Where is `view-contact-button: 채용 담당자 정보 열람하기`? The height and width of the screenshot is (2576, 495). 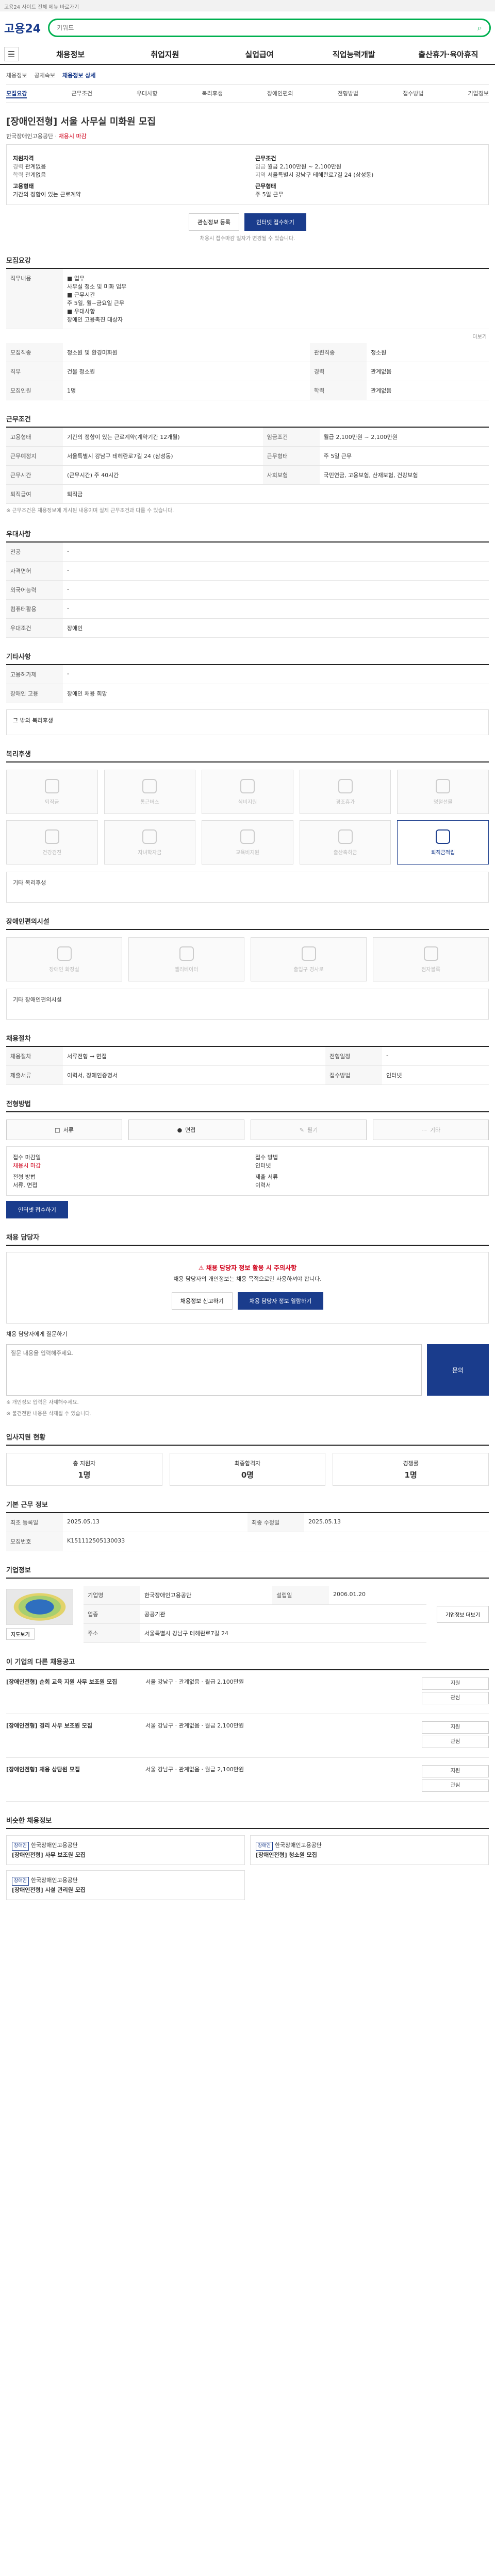
view-contact-button: 채용 담당자 정보 열람하기 is located at coordinates (280, 1301).